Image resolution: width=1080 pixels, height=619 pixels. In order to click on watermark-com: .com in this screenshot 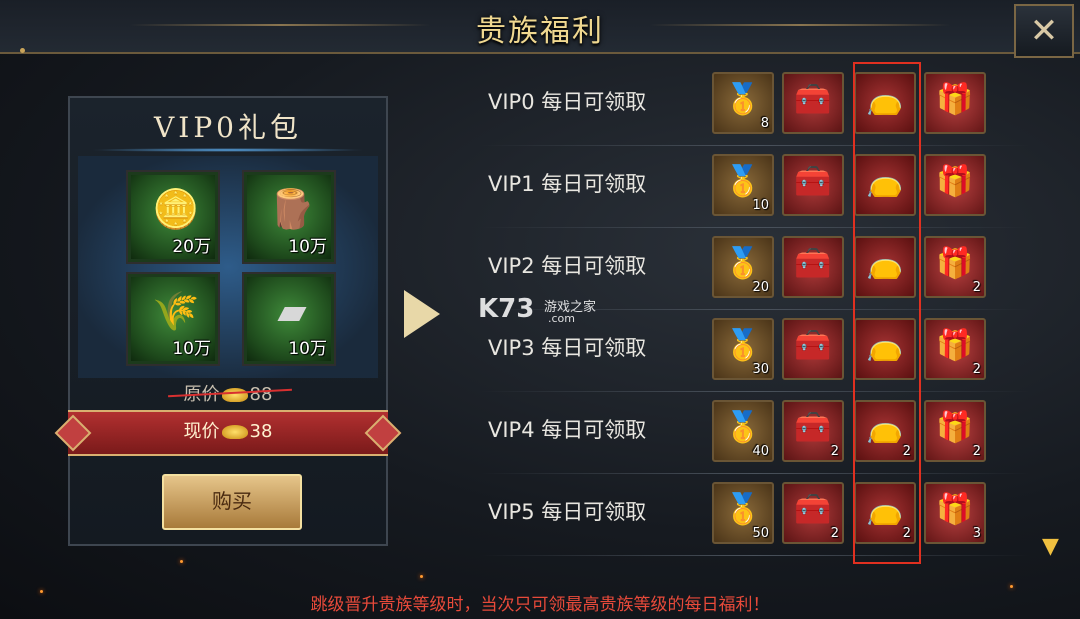, I will do `click(561, 318)`.